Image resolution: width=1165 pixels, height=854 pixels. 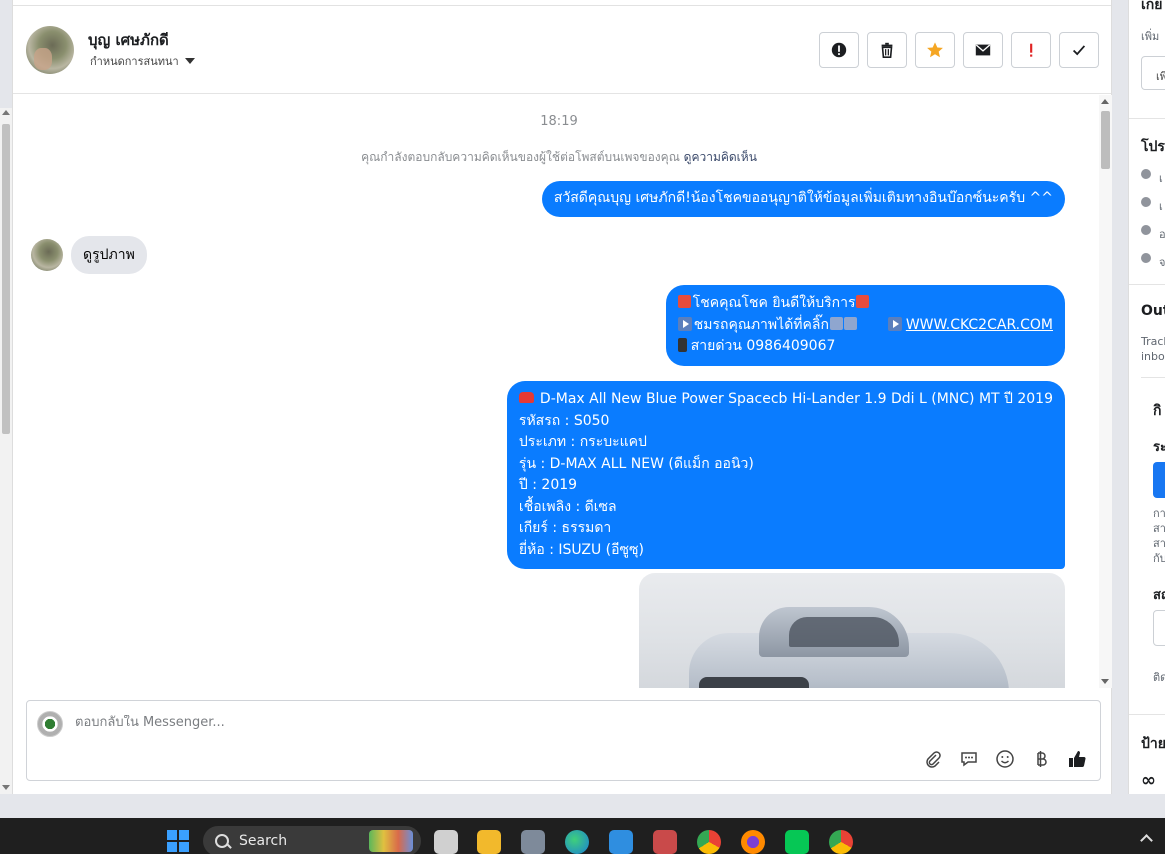 I want to click on promo-line-2: ชมรถคุณภาพได้ที่คลิ๊ก WWW.CKC2CAR.COM, so click(x=865, y=326).